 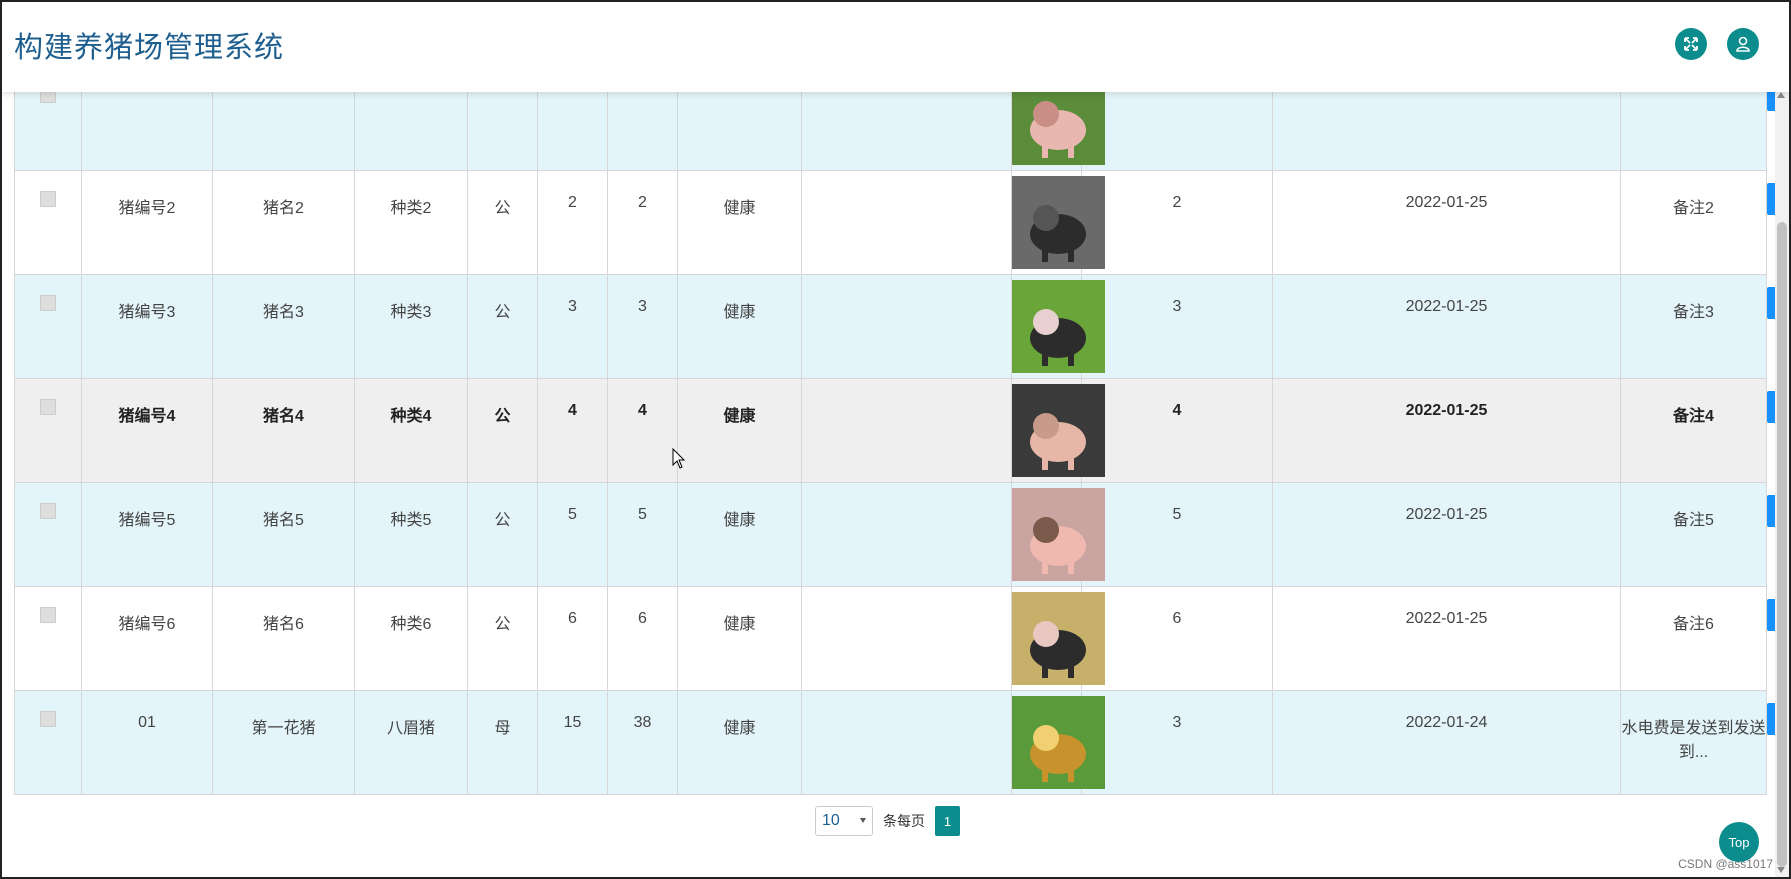 I want to click on table-cell: 猪编号3, so click(x=147, y=326).